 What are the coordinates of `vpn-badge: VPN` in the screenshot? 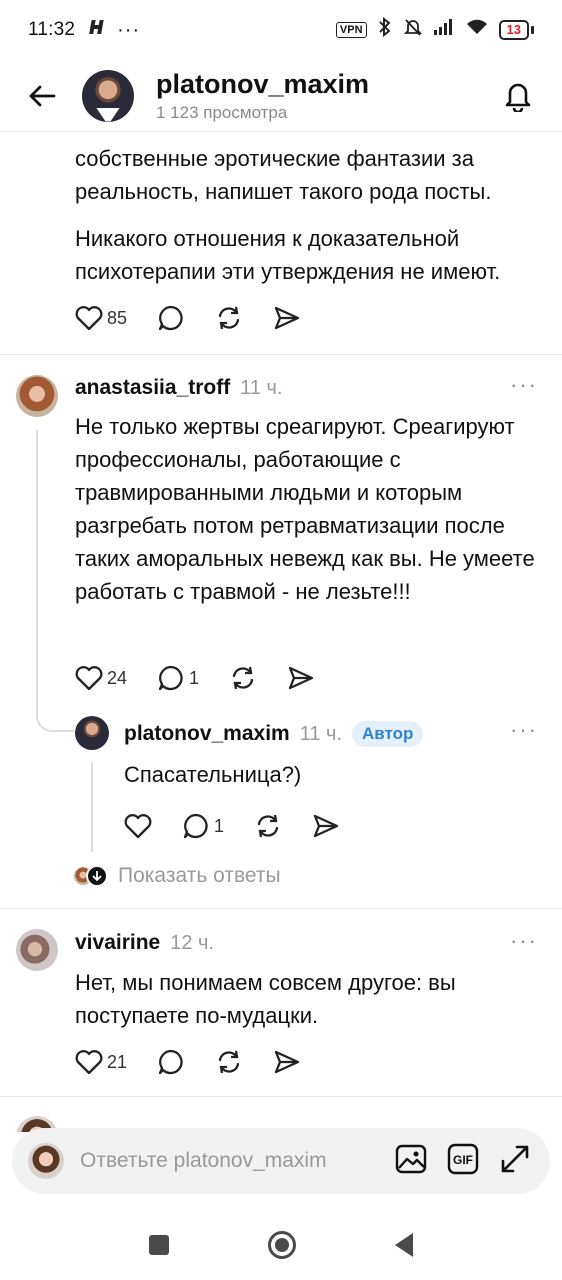 It's located at (351, 30).